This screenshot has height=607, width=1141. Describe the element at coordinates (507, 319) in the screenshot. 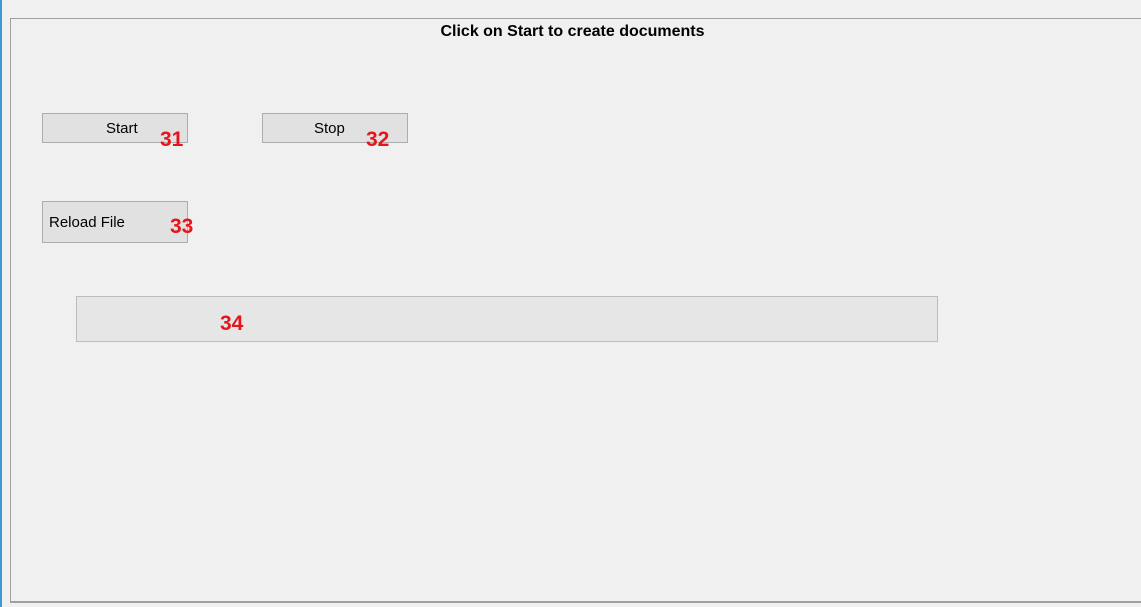

I see `progress-bar` at that location.